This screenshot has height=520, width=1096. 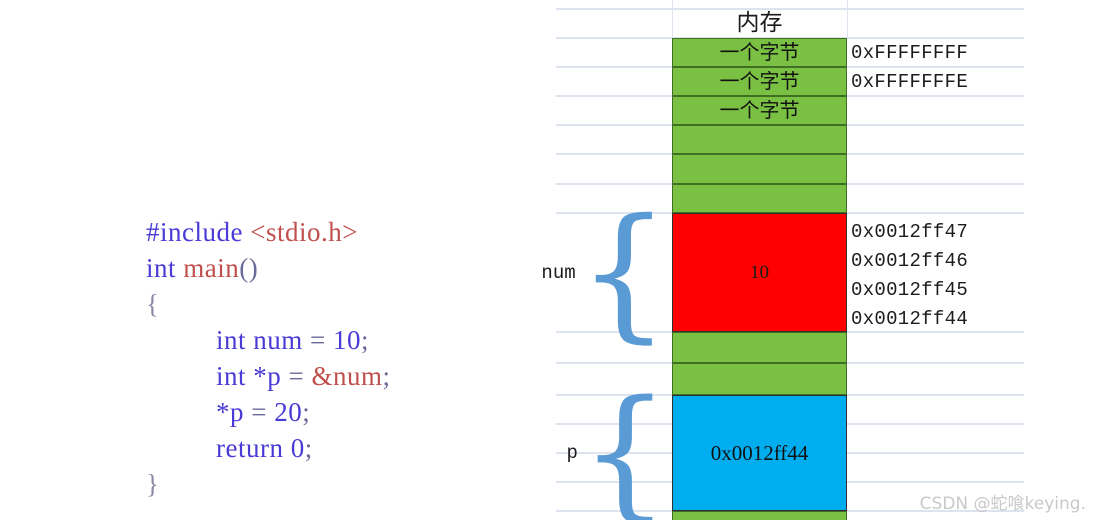 What do you see at coordinates (268, 268) in the screenshot?
I see `line-main: int main()` at bounding box center [268, 268].